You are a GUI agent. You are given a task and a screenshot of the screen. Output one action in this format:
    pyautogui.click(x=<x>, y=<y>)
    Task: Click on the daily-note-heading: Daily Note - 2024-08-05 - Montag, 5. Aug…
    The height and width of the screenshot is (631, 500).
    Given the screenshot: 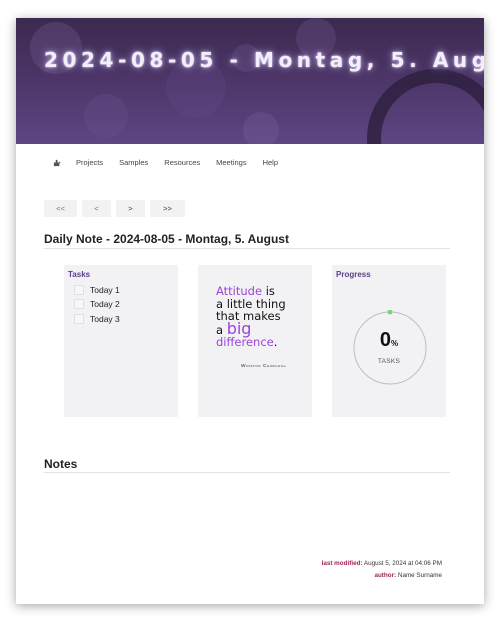 What is the action you would take?
    pyautogui.click(x=166, y=239)
    